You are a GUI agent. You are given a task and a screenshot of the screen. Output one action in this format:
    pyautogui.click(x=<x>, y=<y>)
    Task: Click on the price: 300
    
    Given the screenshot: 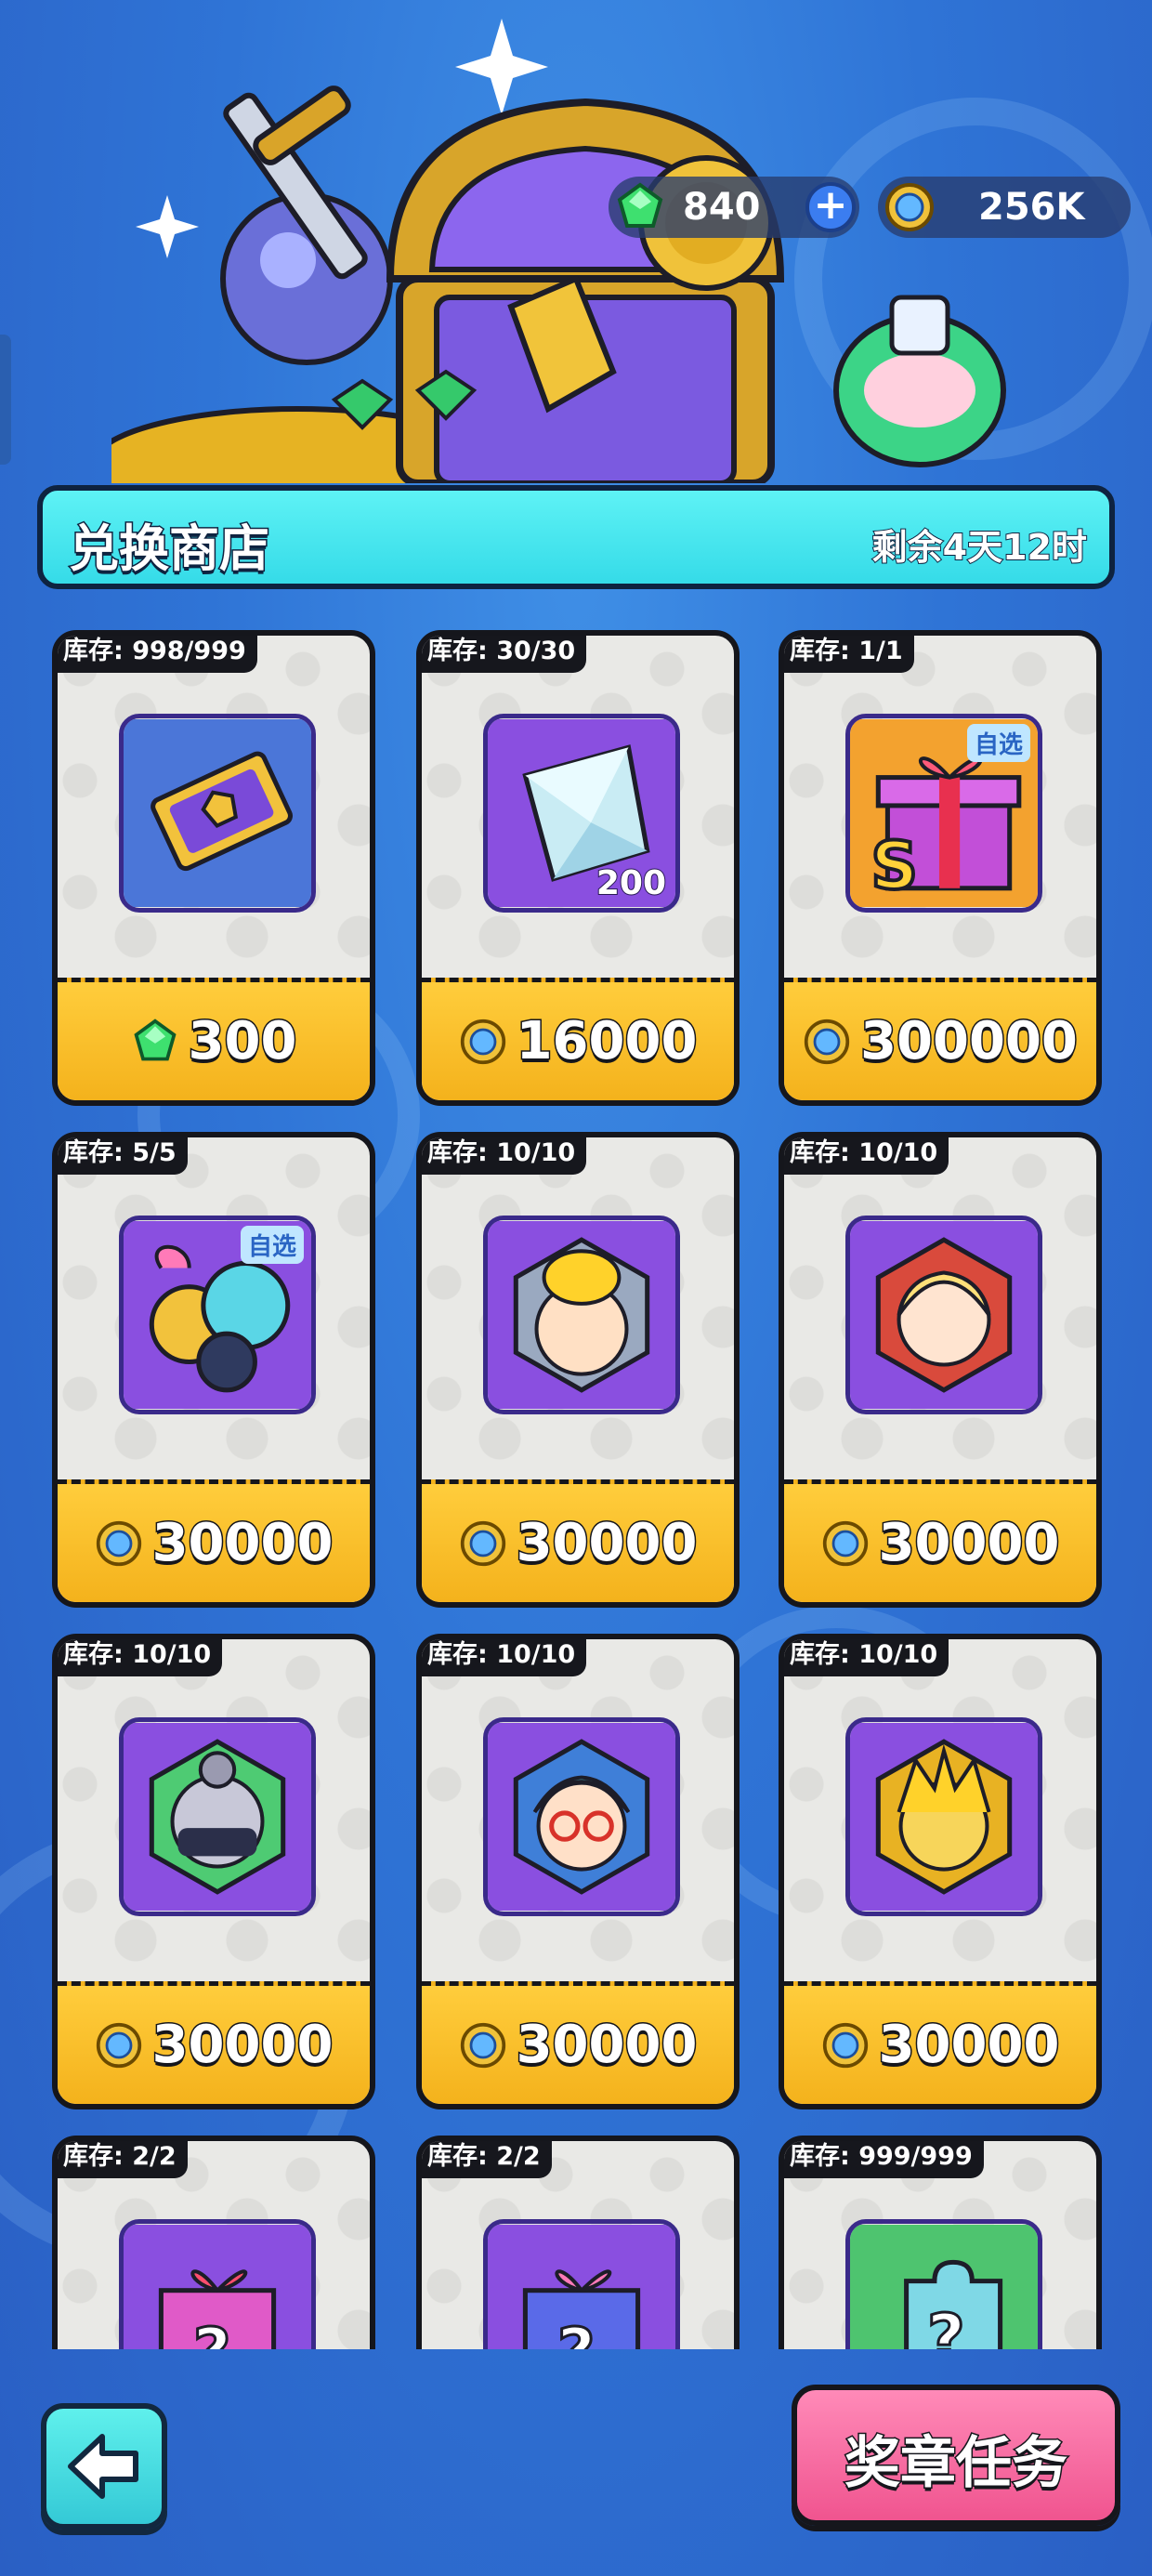 What is the action you would take?
    pyautogui.click(x=214, y=1041)
    